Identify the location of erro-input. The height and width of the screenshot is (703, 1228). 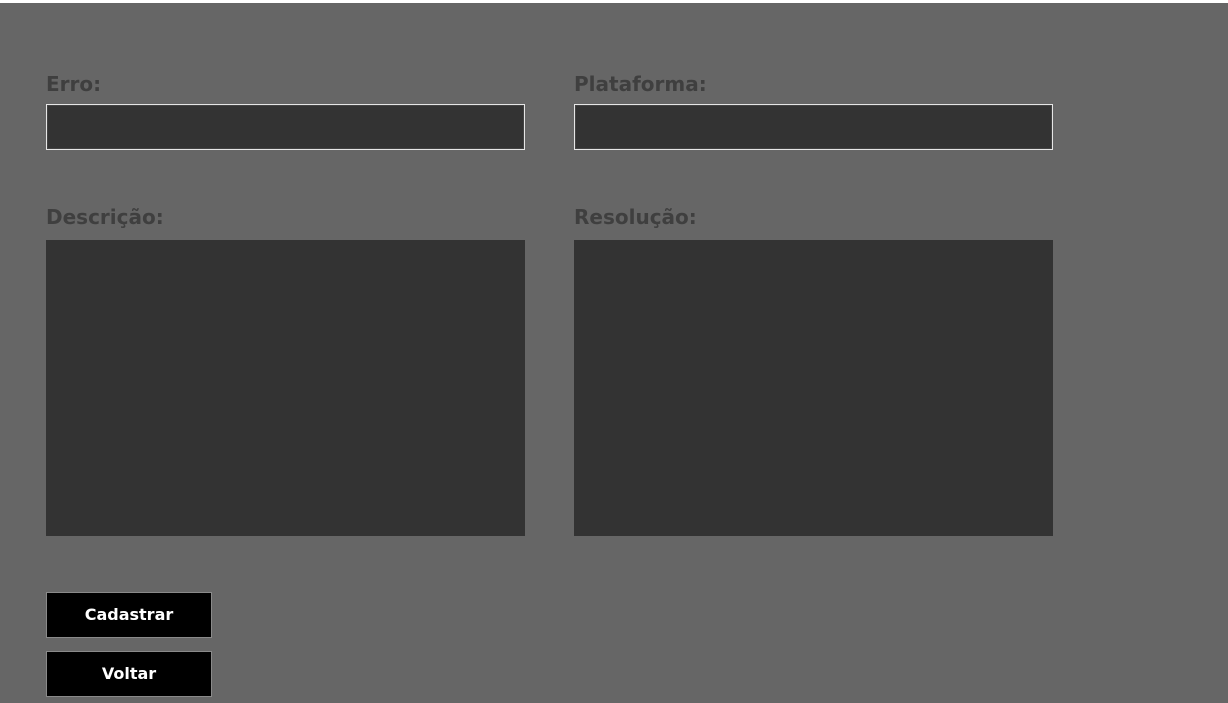
(285, 127).